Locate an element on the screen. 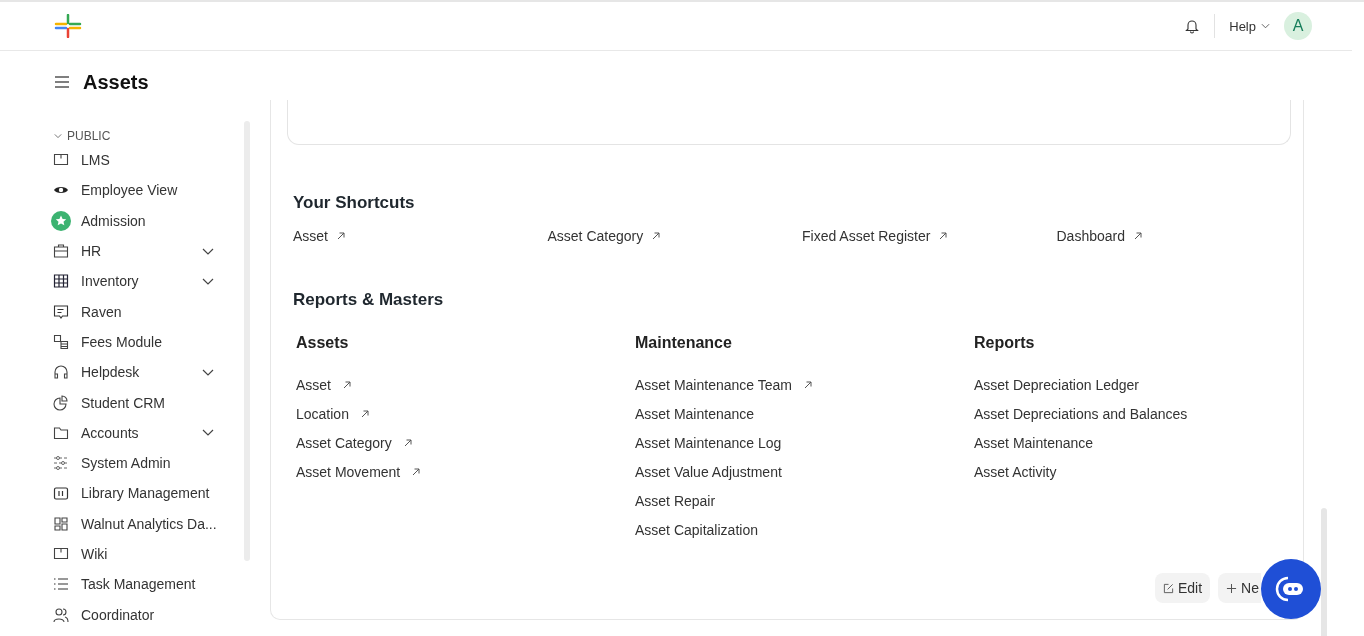  sidebar-item: Admission is located at coordinates (148, 220).